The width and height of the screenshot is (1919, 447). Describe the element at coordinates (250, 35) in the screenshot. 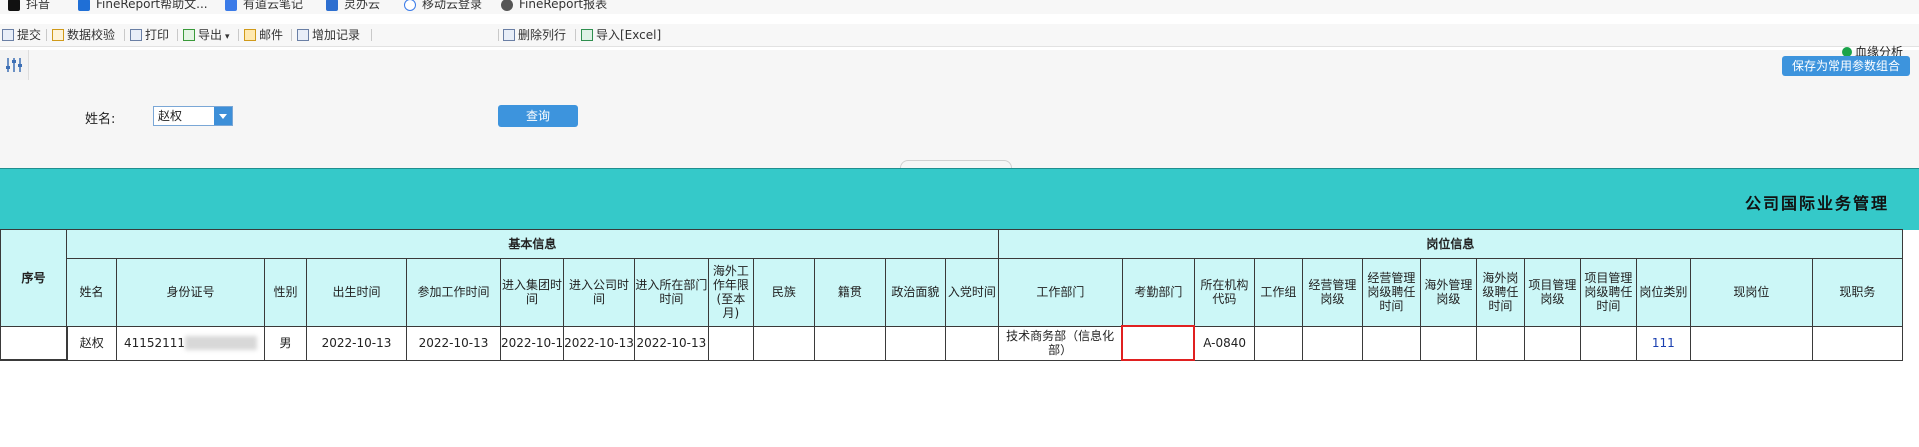

I see `mail-icon` at that location.